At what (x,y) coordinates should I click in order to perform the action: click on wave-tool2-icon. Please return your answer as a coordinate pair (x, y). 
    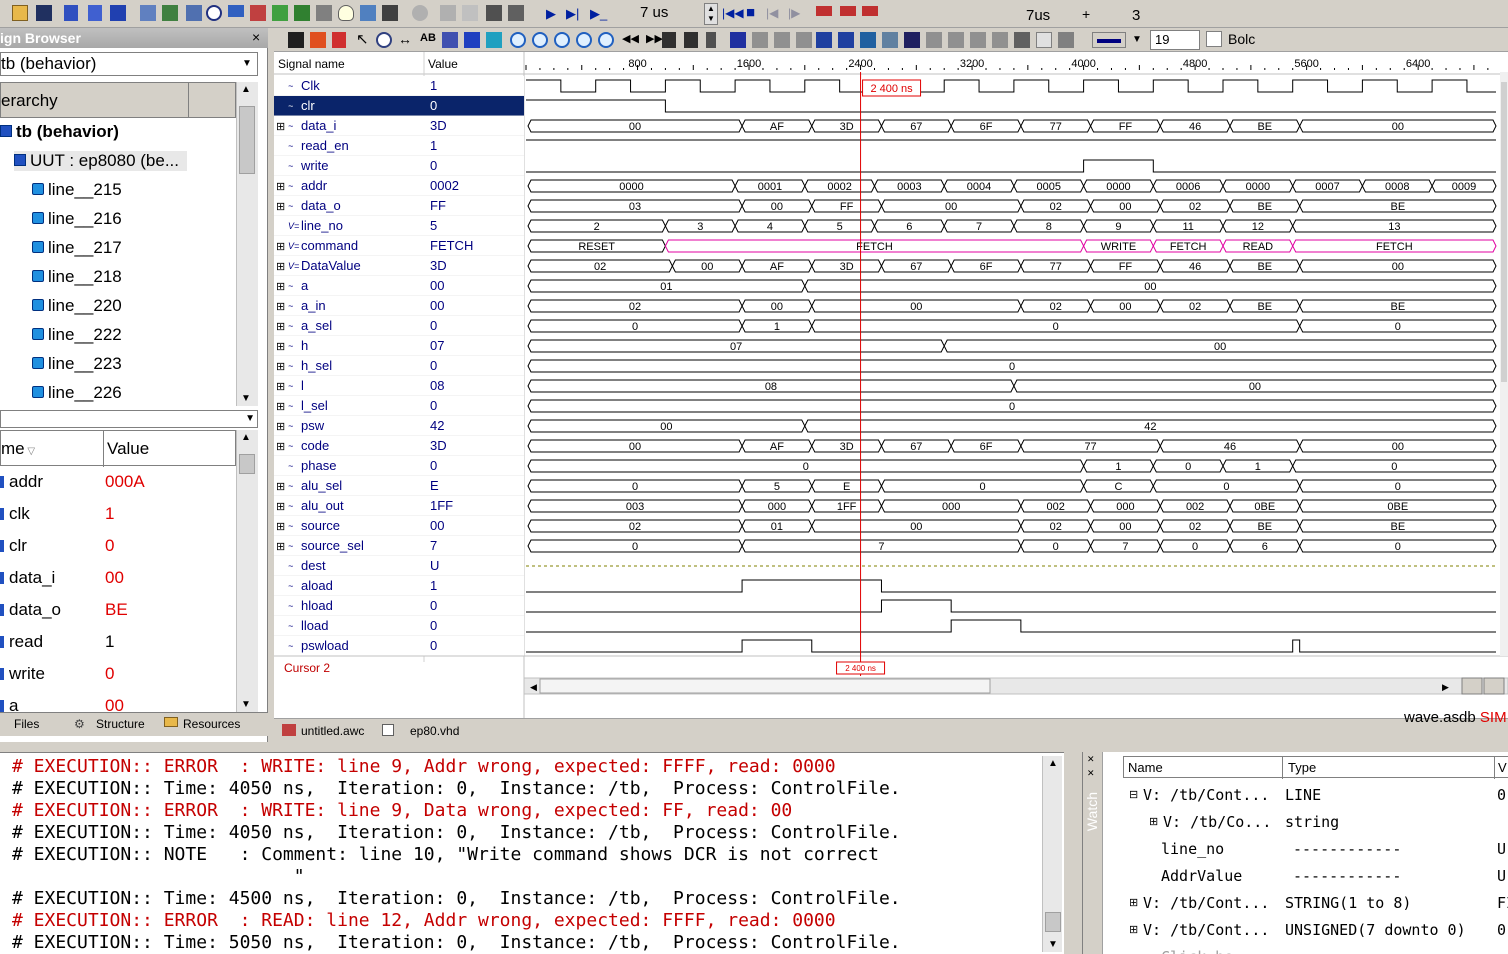
    Looking at the image, I should click on (472, 40).